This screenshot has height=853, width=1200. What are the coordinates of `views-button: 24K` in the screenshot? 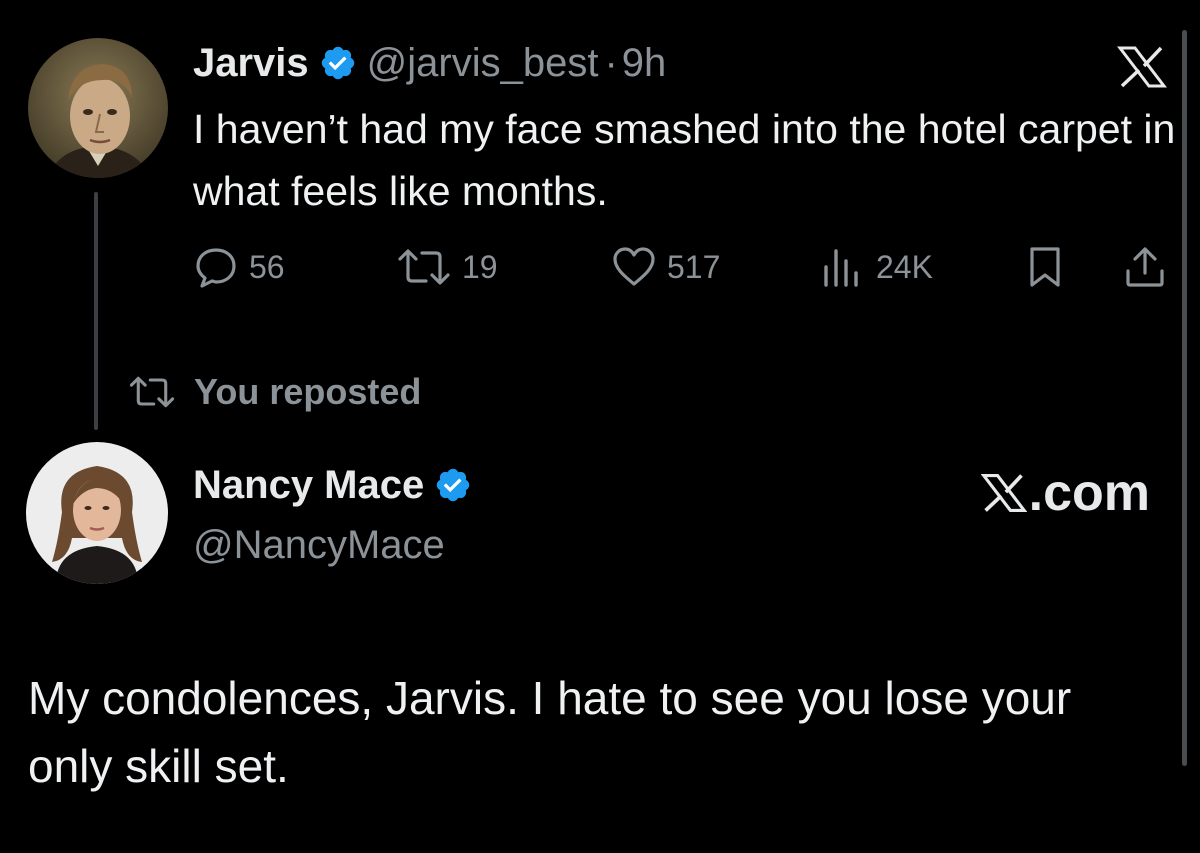 It's located at (876, 267).